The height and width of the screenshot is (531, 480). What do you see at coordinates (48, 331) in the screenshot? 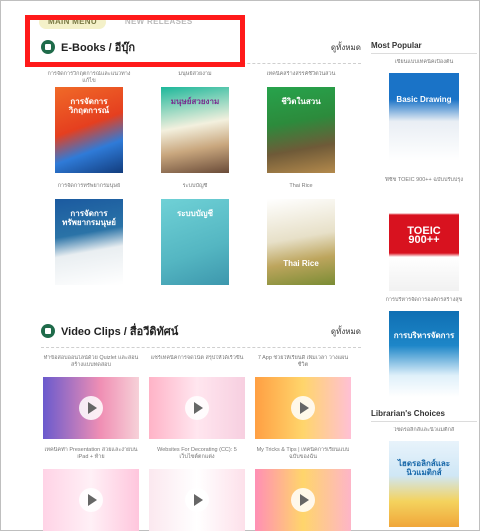
I see `video-icon` at bounding box center [48, 331].